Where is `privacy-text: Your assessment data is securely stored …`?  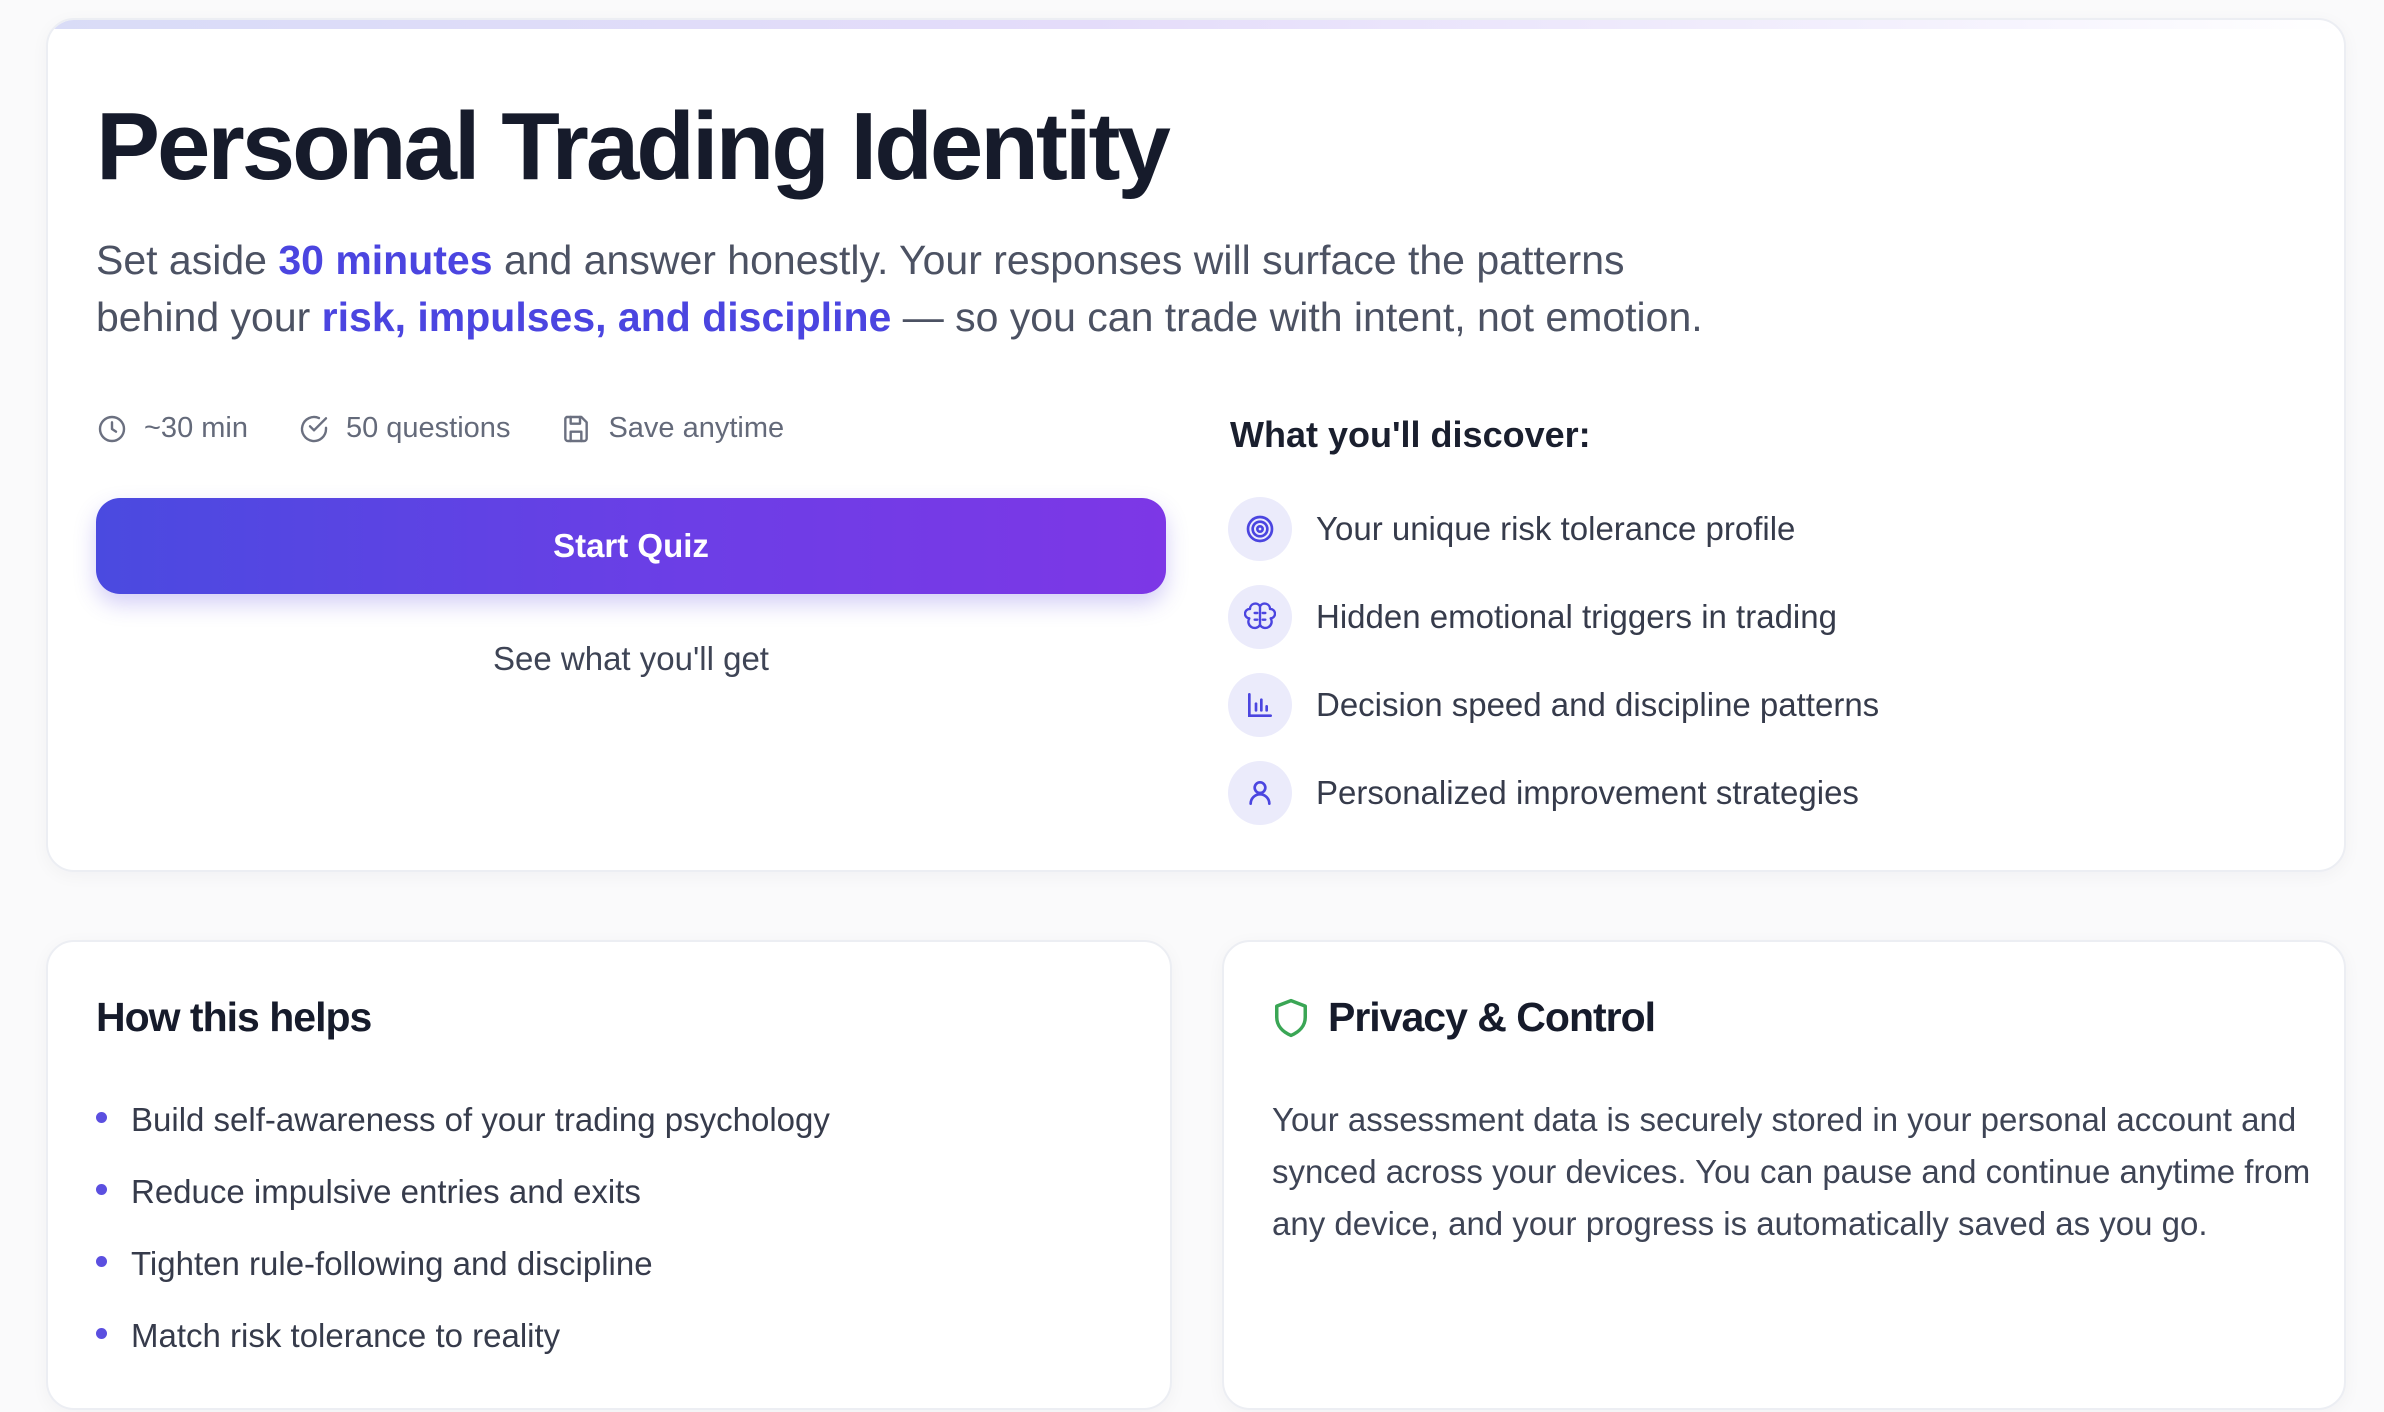 privacy-text: Your assessment data is securely stored … is located at coordinates (1791, 1171).